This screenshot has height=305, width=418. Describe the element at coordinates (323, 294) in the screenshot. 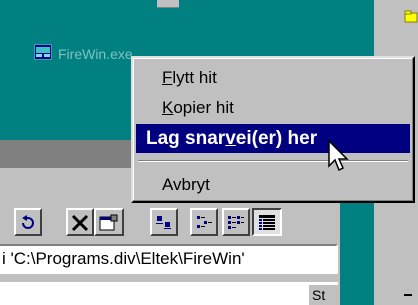

I see `column-header-size: St` at that location.